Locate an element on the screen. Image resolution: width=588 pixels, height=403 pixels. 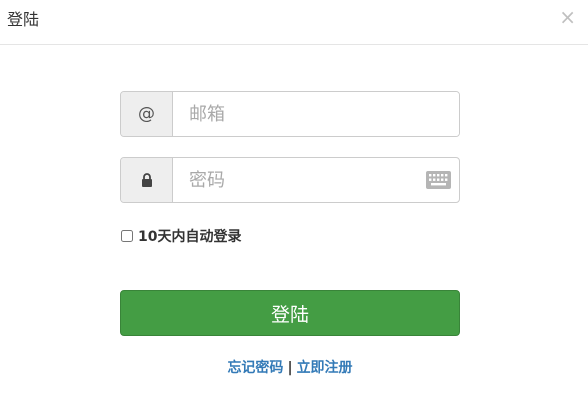
lock-icon is located at coordinates (147, 180).